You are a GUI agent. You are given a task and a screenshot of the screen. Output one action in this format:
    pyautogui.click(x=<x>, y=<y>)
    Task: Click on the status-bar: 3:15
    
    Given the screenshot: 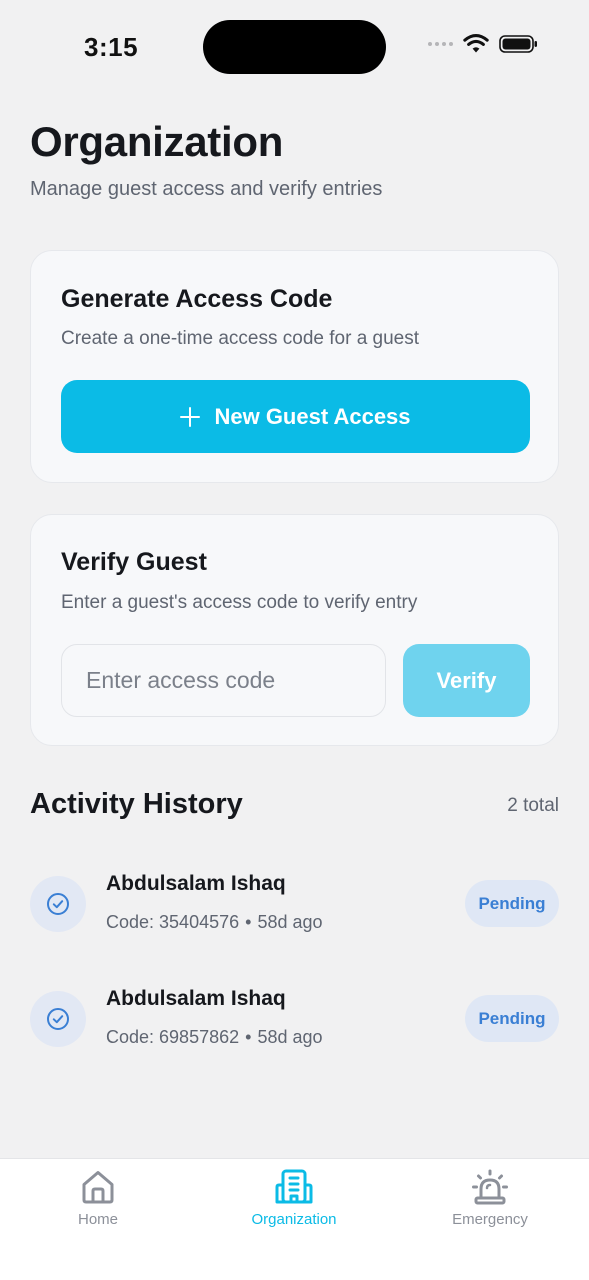 What is the action you would take?
    pyautogui.click(x=294, y=48)
    